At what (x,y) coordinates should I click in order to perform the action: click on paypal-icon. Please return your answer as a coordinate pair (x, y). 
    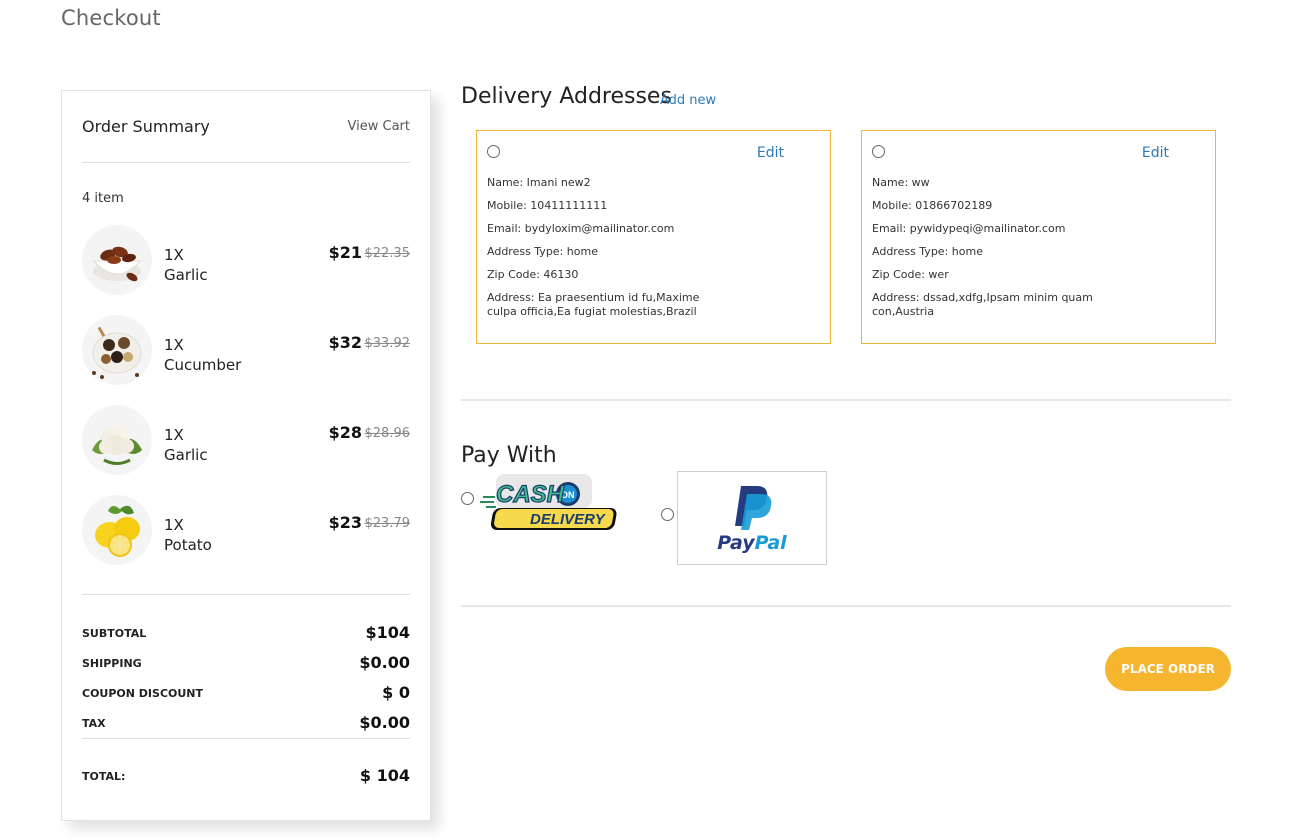
    Looking at the image, I should click on (753, 508).